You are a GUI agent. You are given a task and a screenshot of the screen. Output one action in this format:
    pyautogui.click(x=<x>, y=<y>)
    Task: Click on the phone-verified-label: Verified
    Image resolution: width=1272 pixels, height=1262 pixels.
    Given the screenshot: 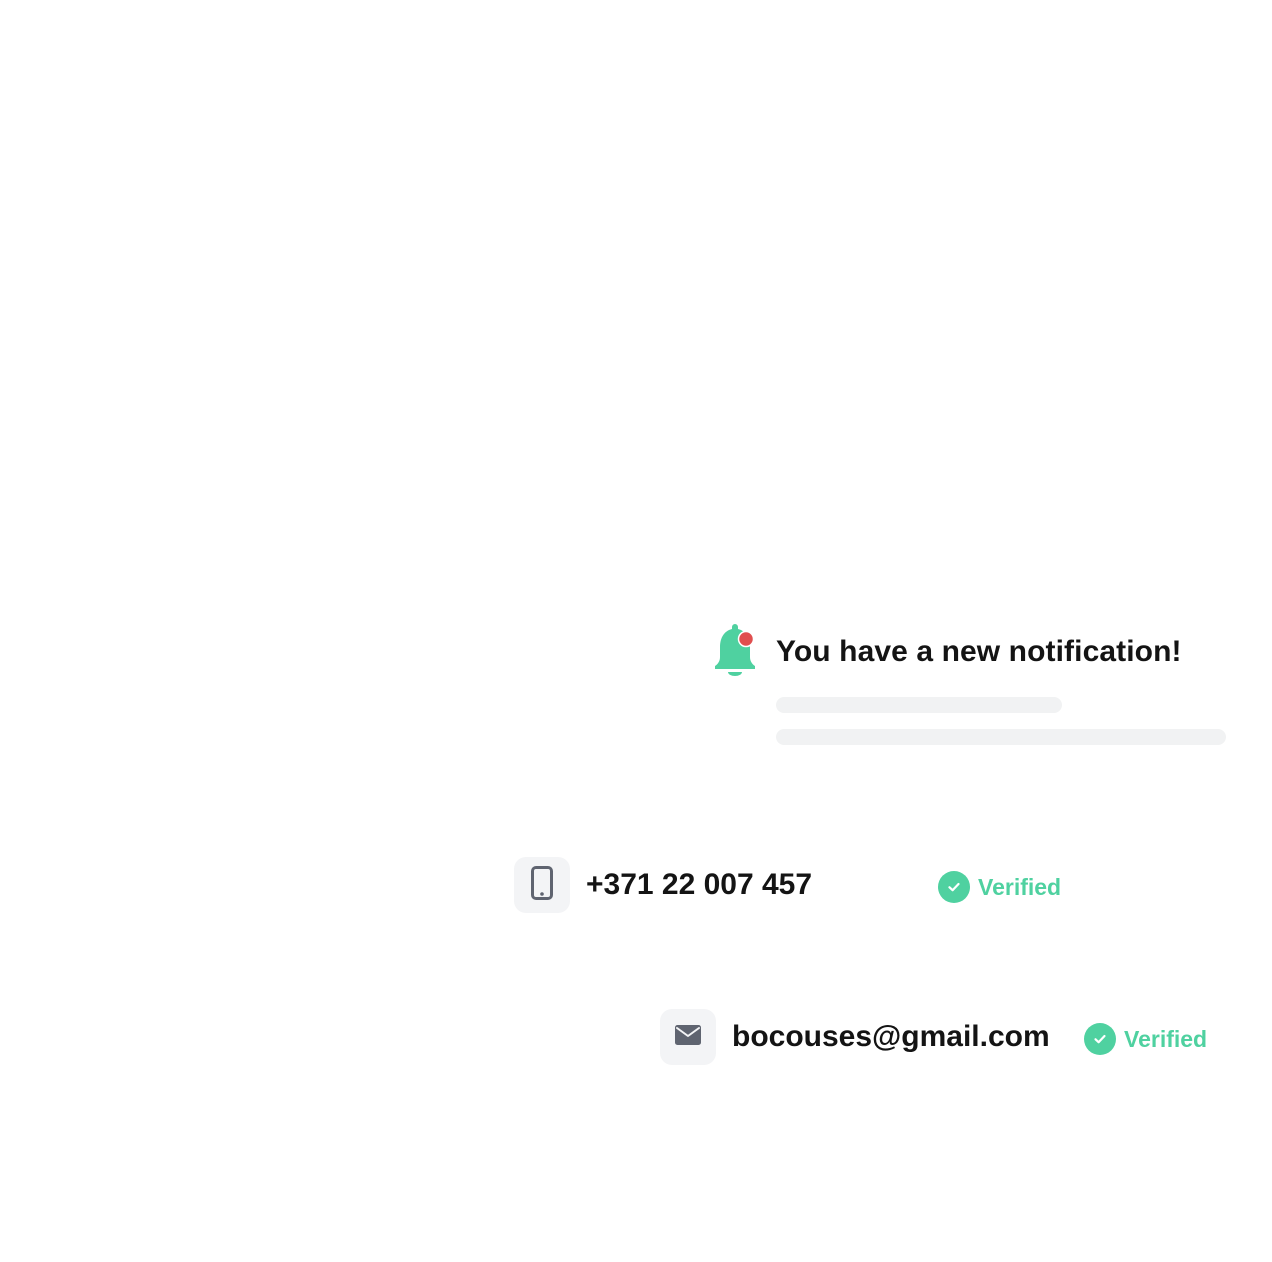 What is the action you would take?
    pyautogui.click(x=1020, y=887)
    